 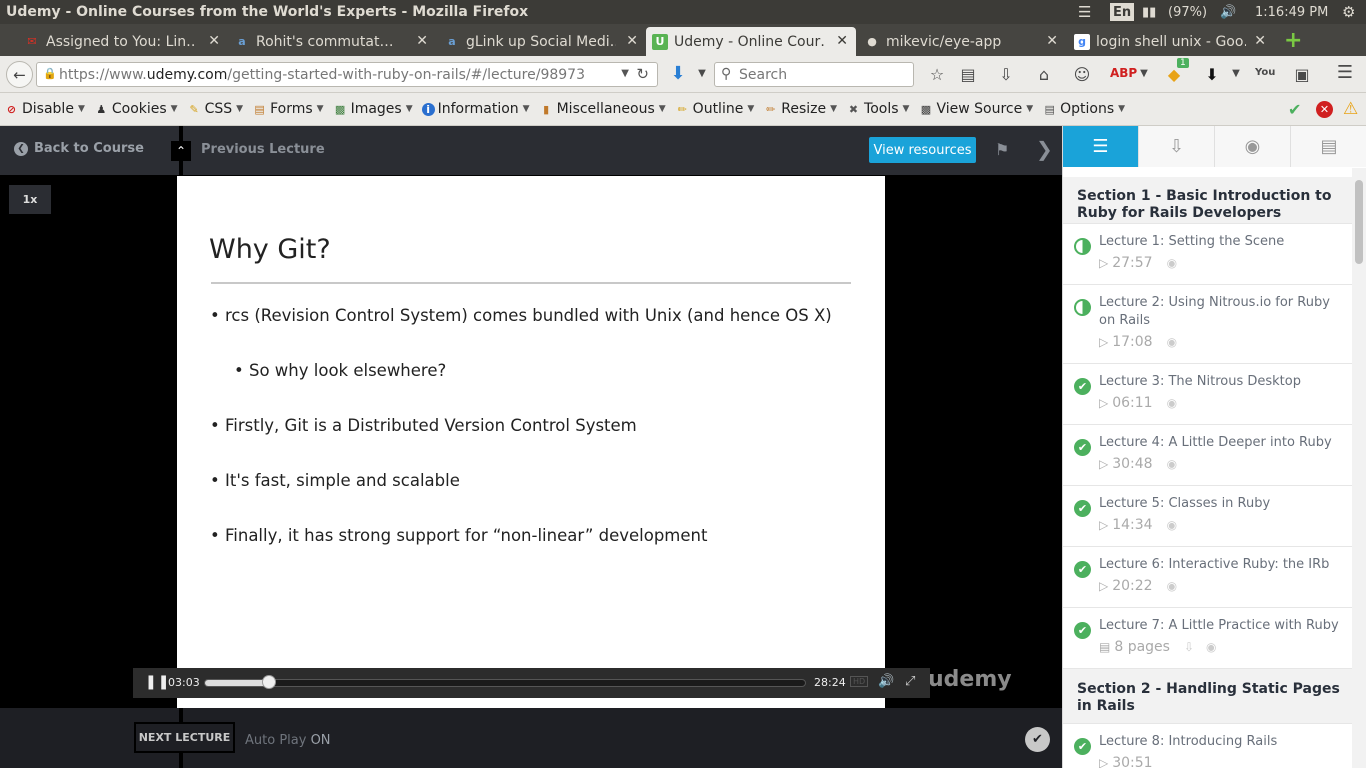 I want to click on view-resources-button: View resources, so click(x=922, y=150).